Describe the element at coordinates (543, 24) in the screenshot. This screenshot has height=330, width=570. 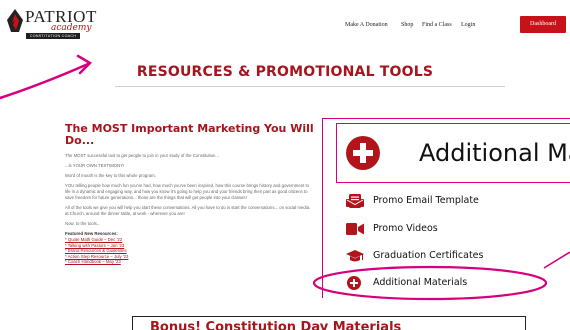
I see `dashboard-button: Dashboard` at that location.